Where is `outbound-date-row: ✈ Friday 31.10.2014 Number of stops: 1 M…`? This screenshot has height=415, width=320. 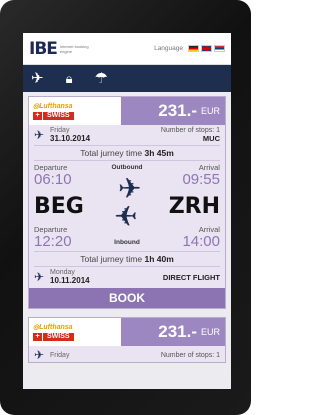 outbound-date-row: ✈ Friday 31.10.2014 Number of stops: 1 M… is located at coordinates (127, 135).